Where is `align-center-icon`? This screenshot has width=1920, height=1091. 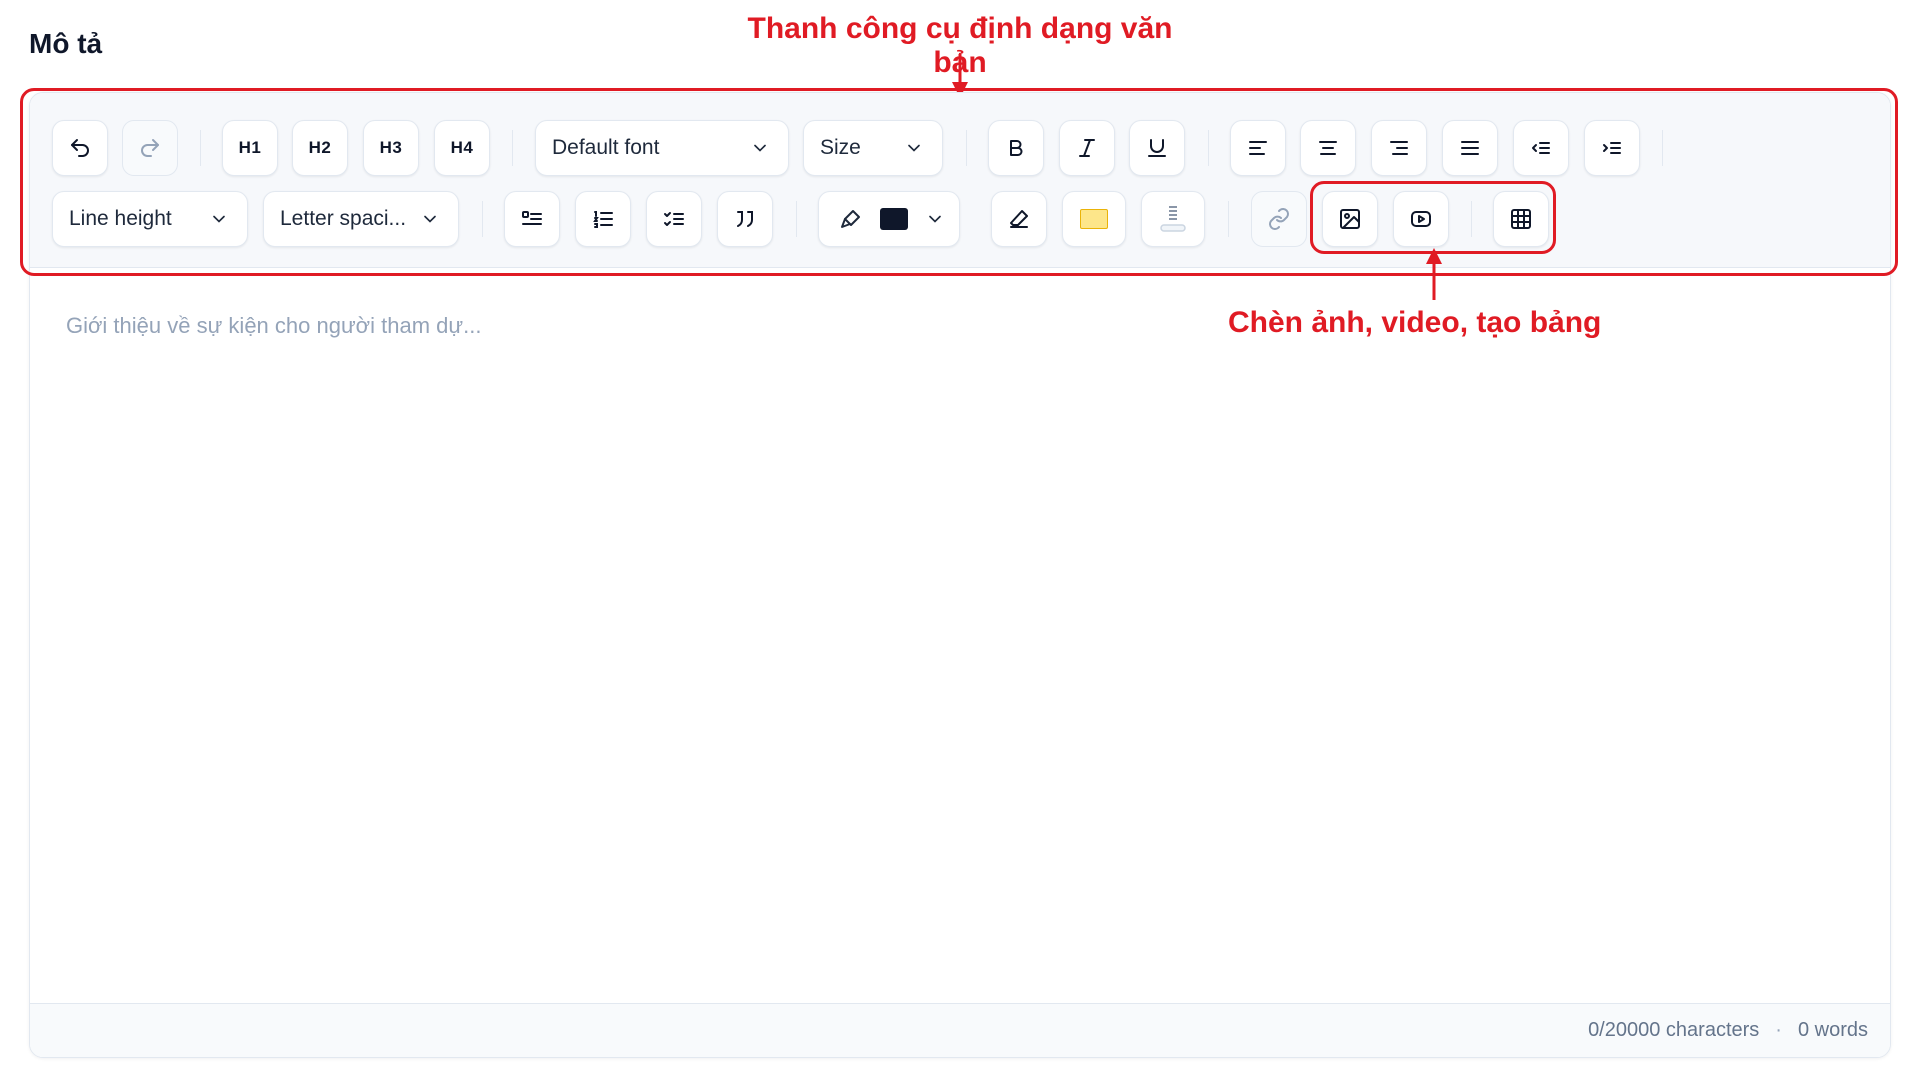 align-center-icon is located at coordinates (1328, 148).